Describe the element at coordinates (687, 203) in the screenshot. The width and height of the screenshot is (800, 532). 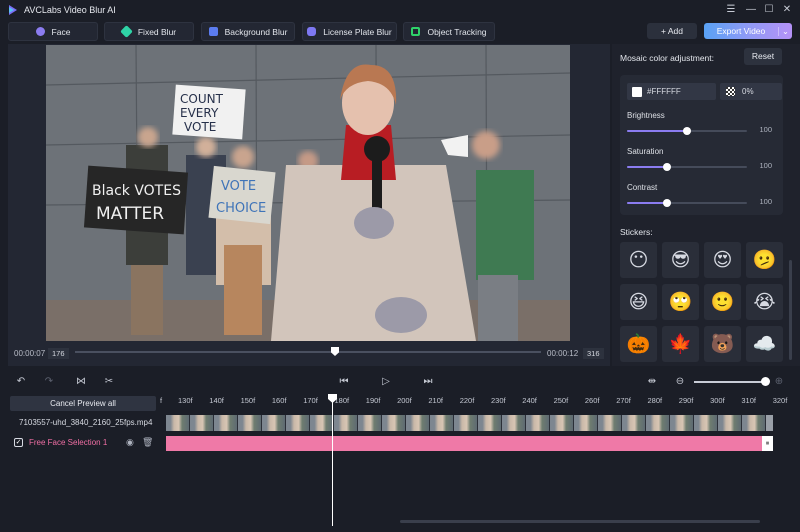
I see `contrast-slider` at that location.